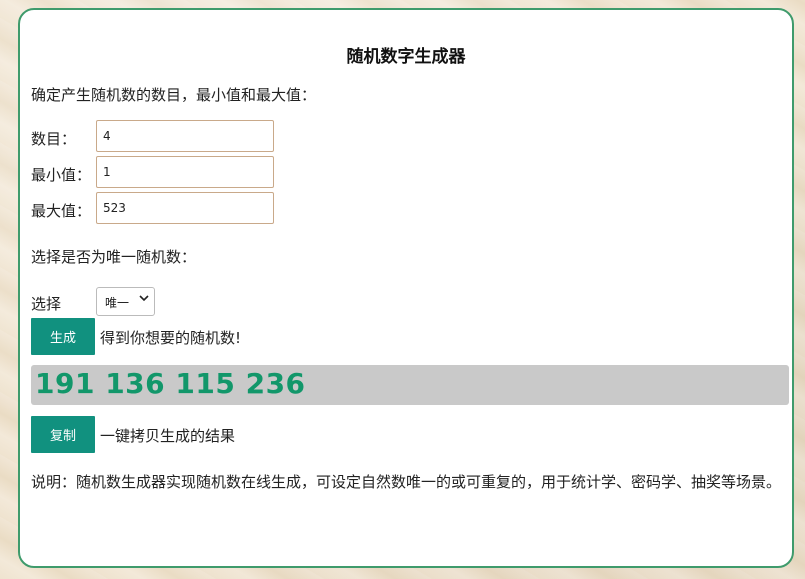  What do you see at coordinates (54, 139) in the screenshot?
I see `count-label: 数目：` at bounding box center [54, 139].